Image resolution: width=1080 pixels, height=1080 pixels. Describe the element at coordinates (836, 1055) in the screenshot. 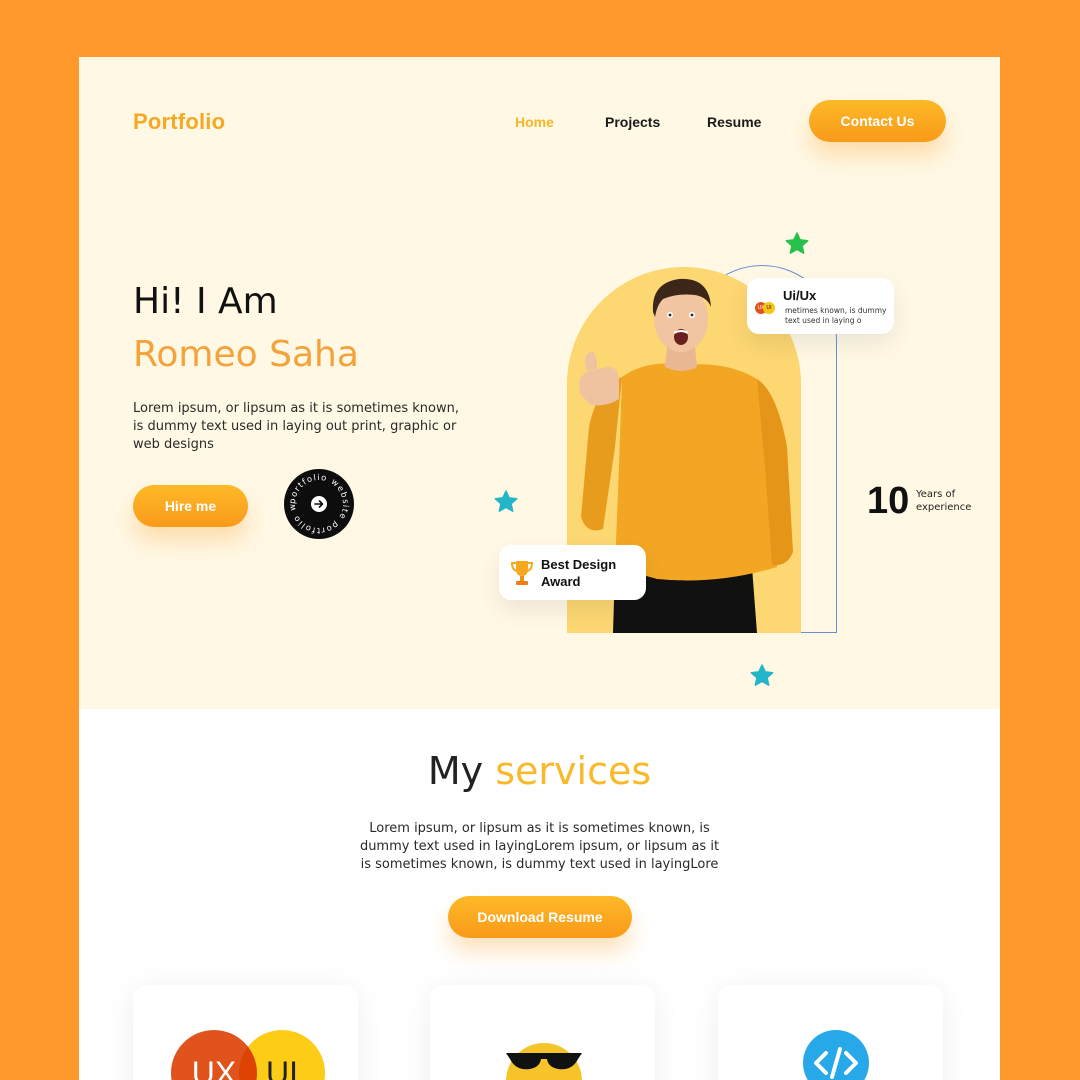

I see `code-icon` at that location.